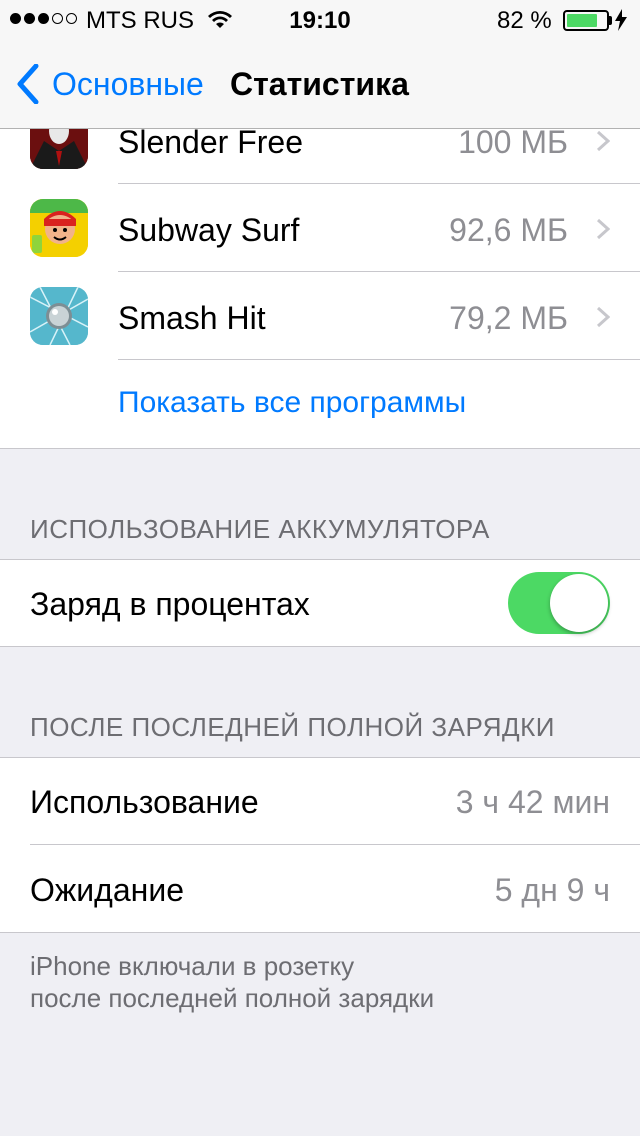 The width and height of the screenshot is (640, 1136). I want to click on footer-line-1: iPhone включали в розетку, so click(192, 966).